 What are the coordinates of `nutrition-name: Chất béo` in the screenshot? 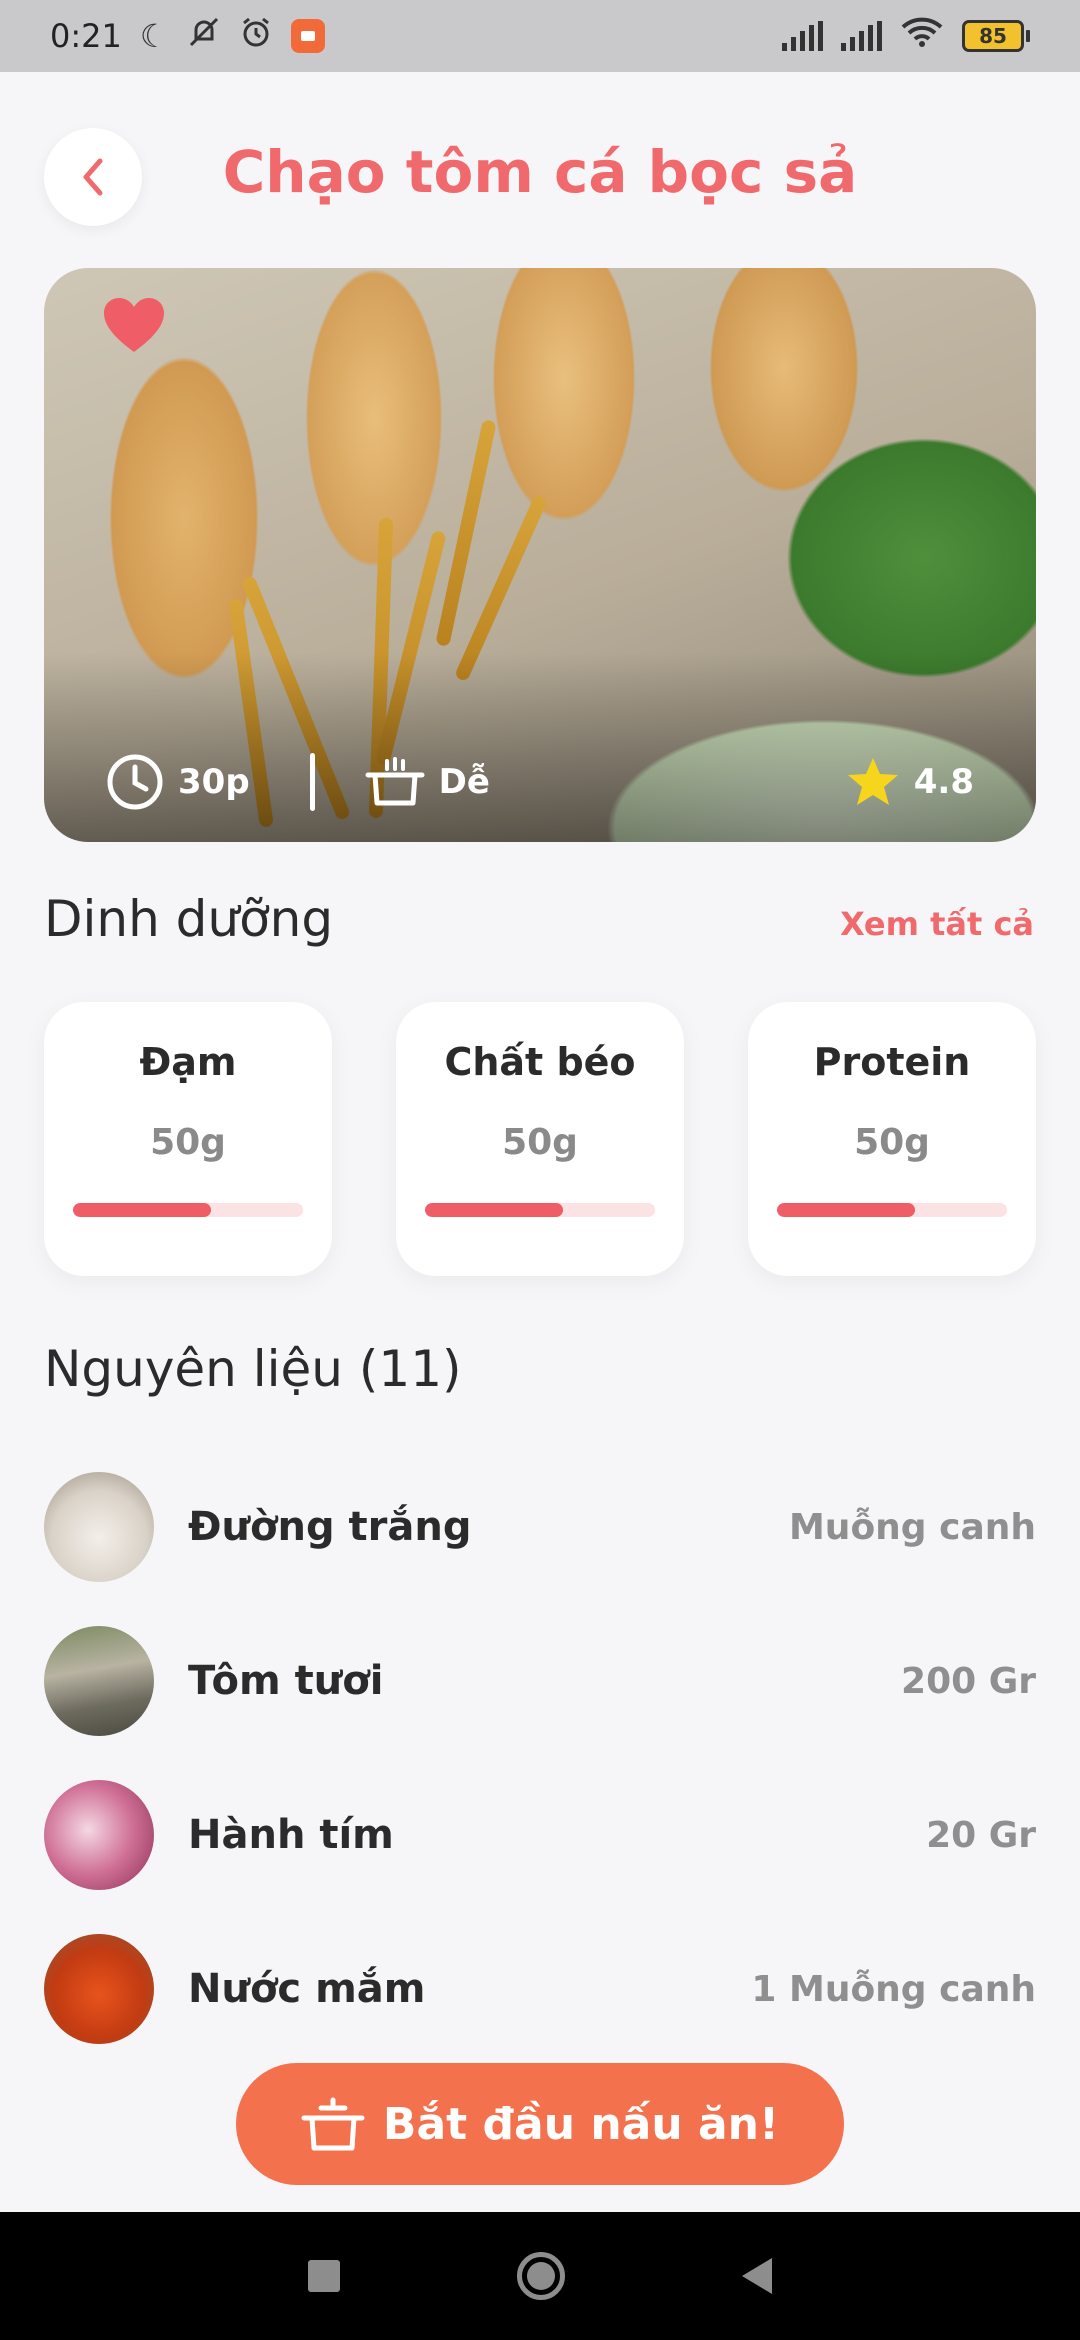 It's located at (540, 1062).